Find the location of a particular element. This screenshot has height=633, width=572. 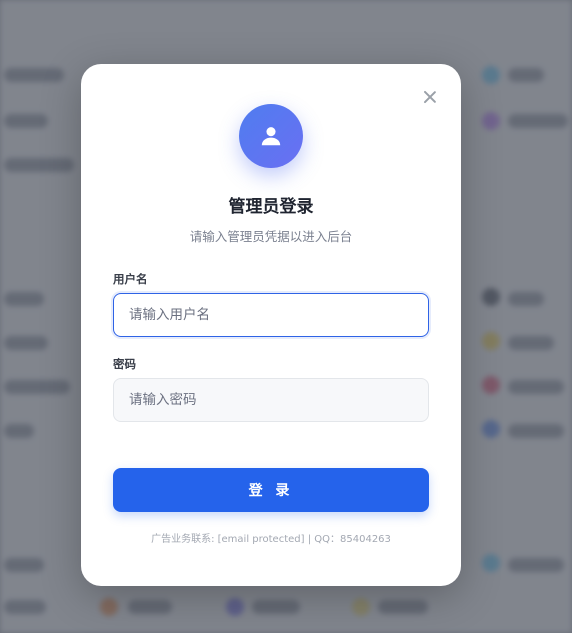

username-label: 用户名 is located at coordinates (130, 279).